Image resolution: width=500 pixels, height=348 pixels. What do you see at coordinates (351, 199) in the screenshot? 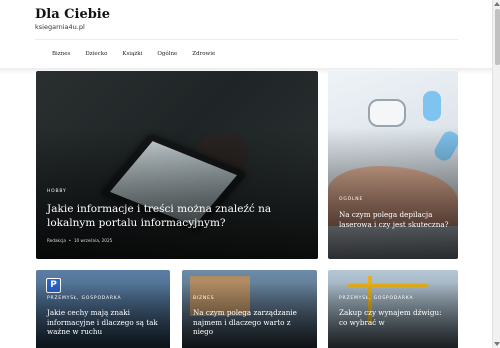
I see `post-category: OGÓLNE` at bounding box center [351, 199].